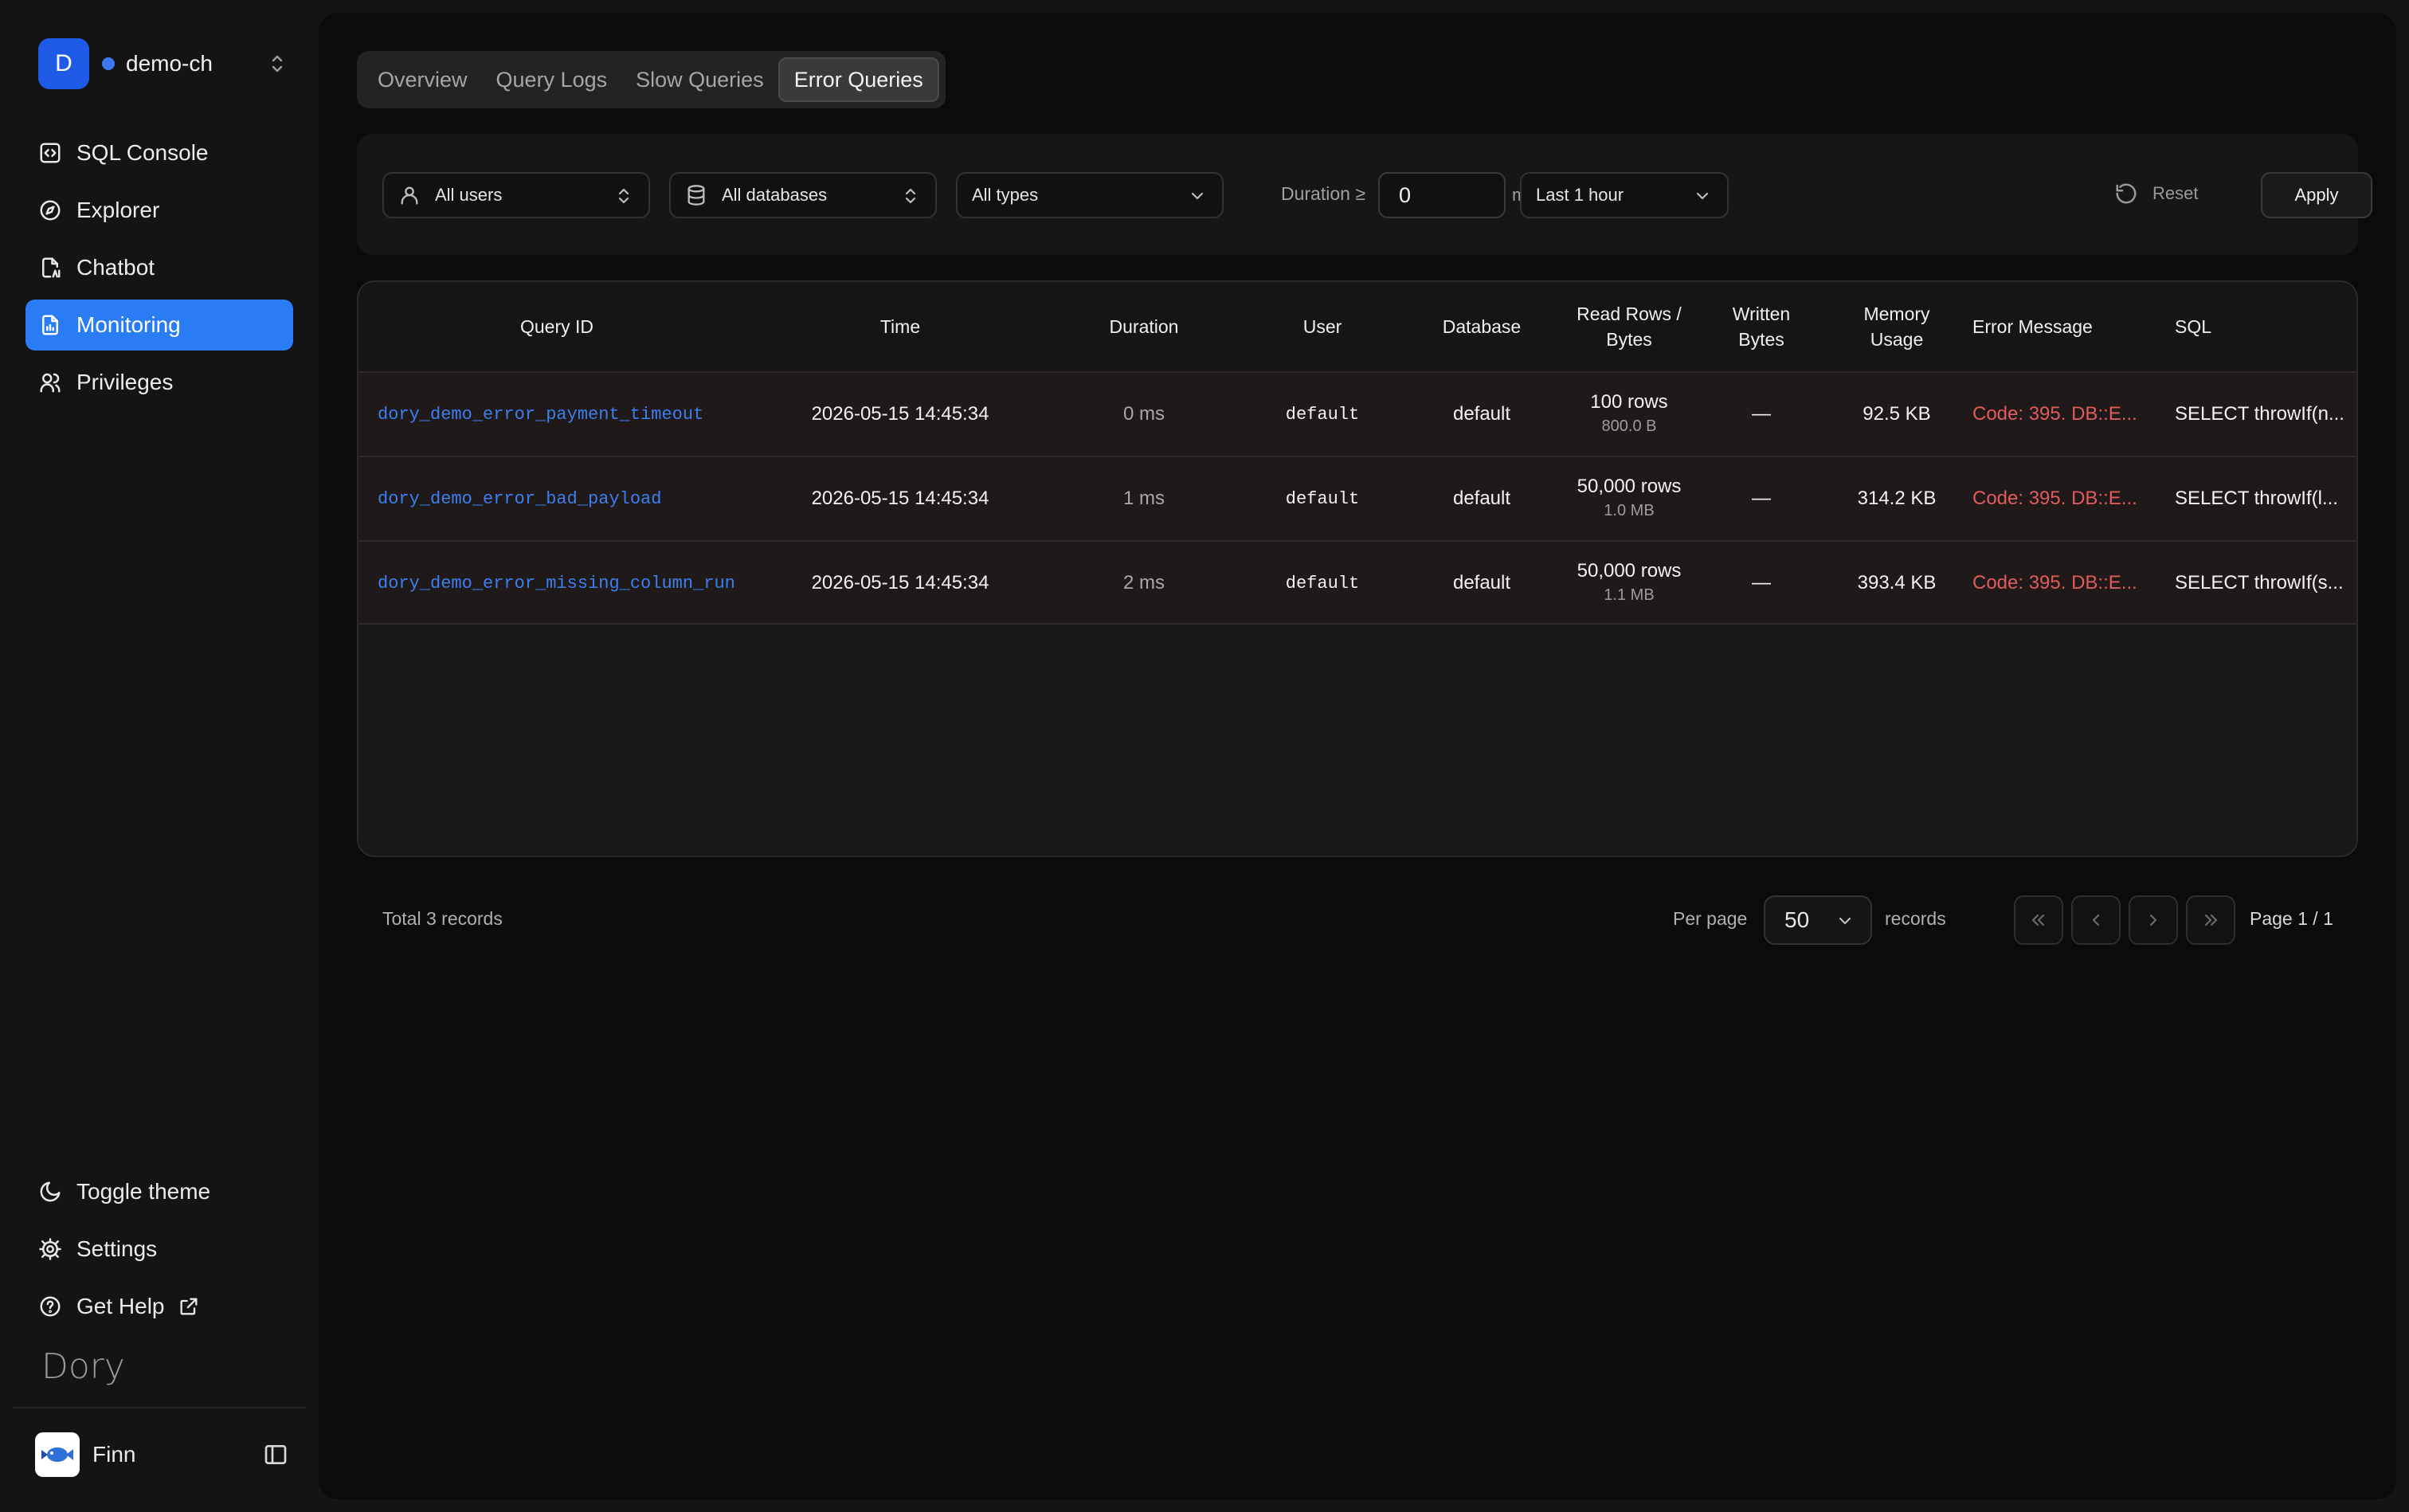 The height and width of the screenshot is (1512, 2409). I want to click on nav-item-label: Chatbot, so click(115, 268).